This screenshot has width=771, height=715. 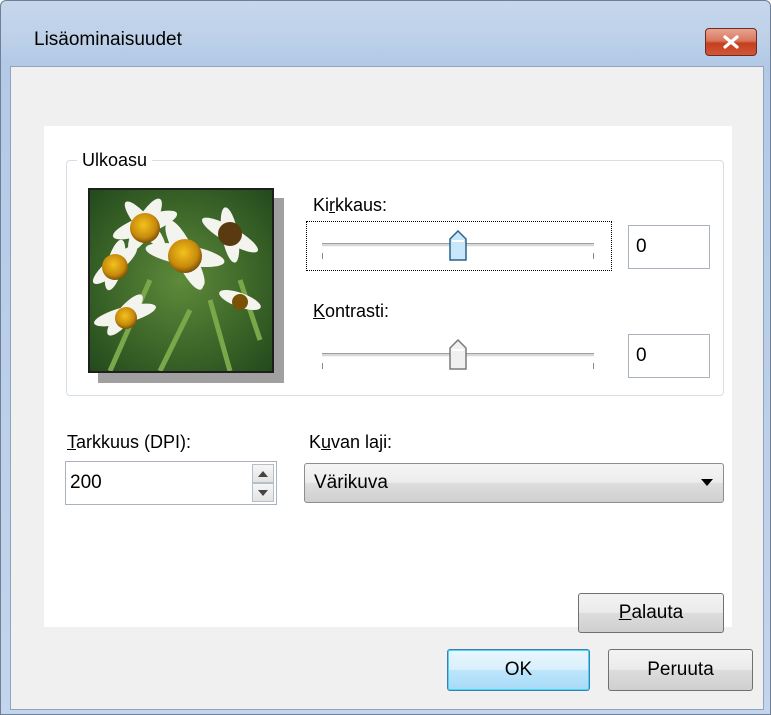 I want to click on brightness-tick-min, so click(x=322, y=256).